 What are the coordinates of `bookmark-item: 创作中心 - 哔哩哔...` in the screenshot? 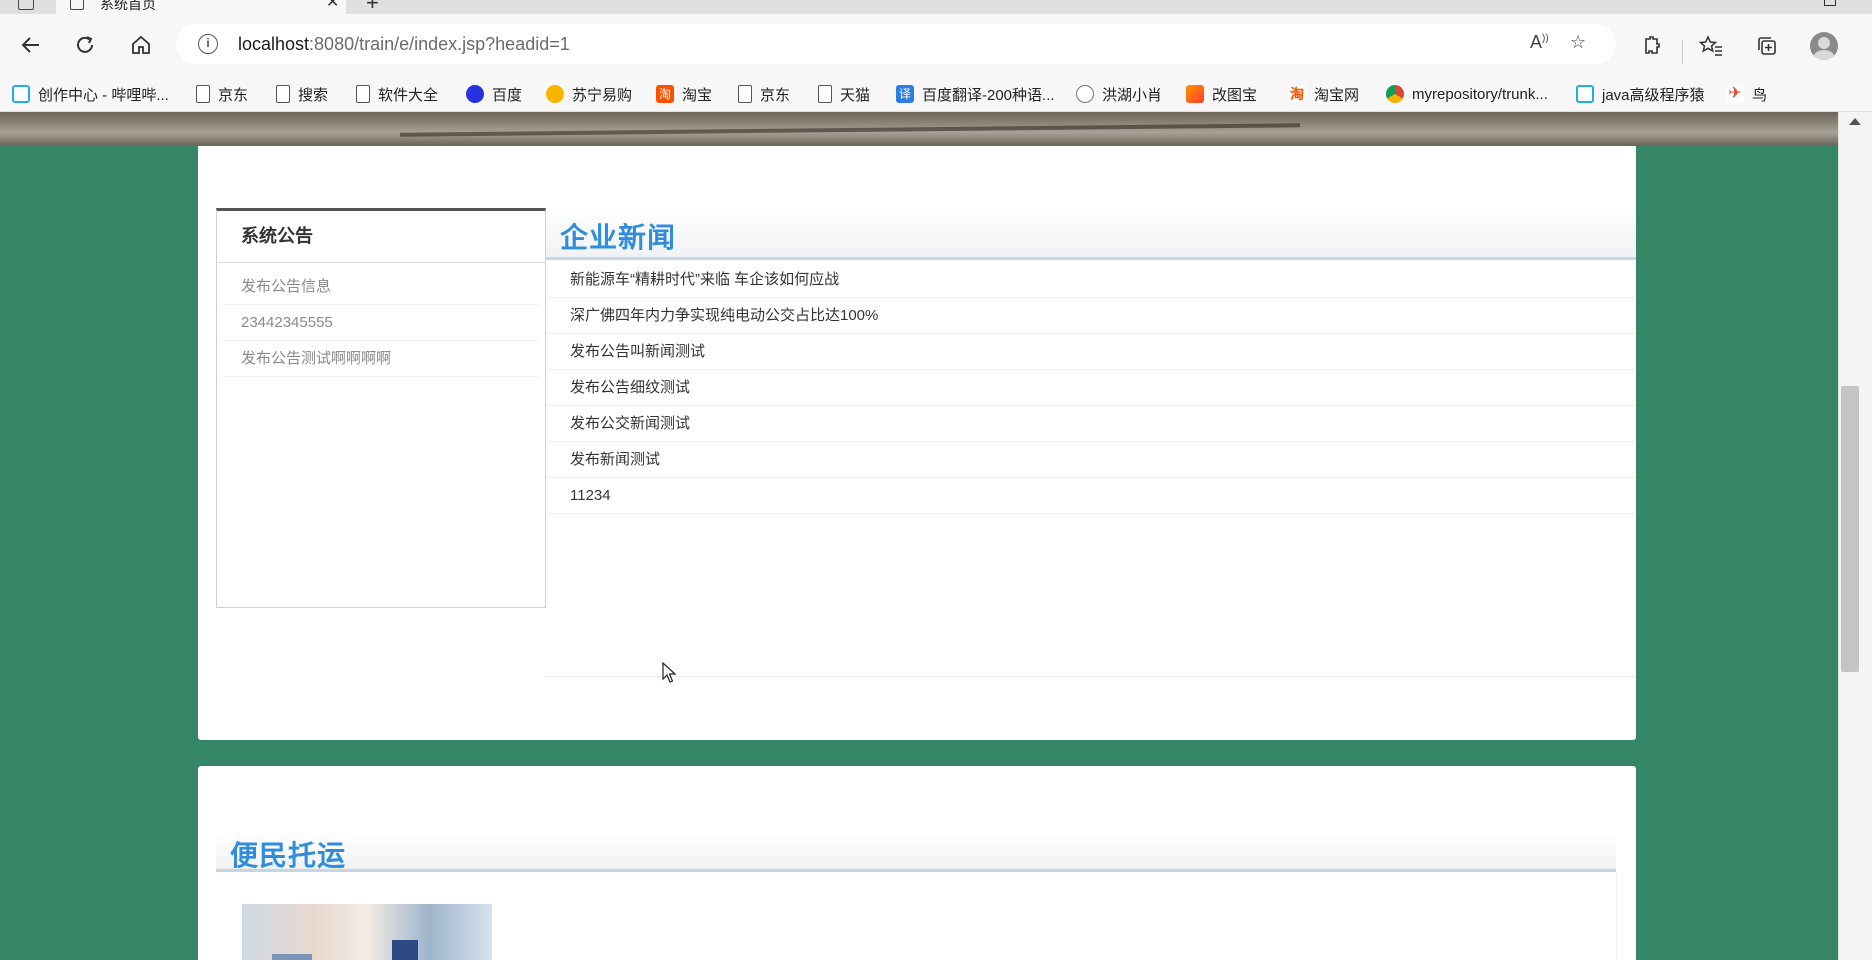 It's located at (90, 94).